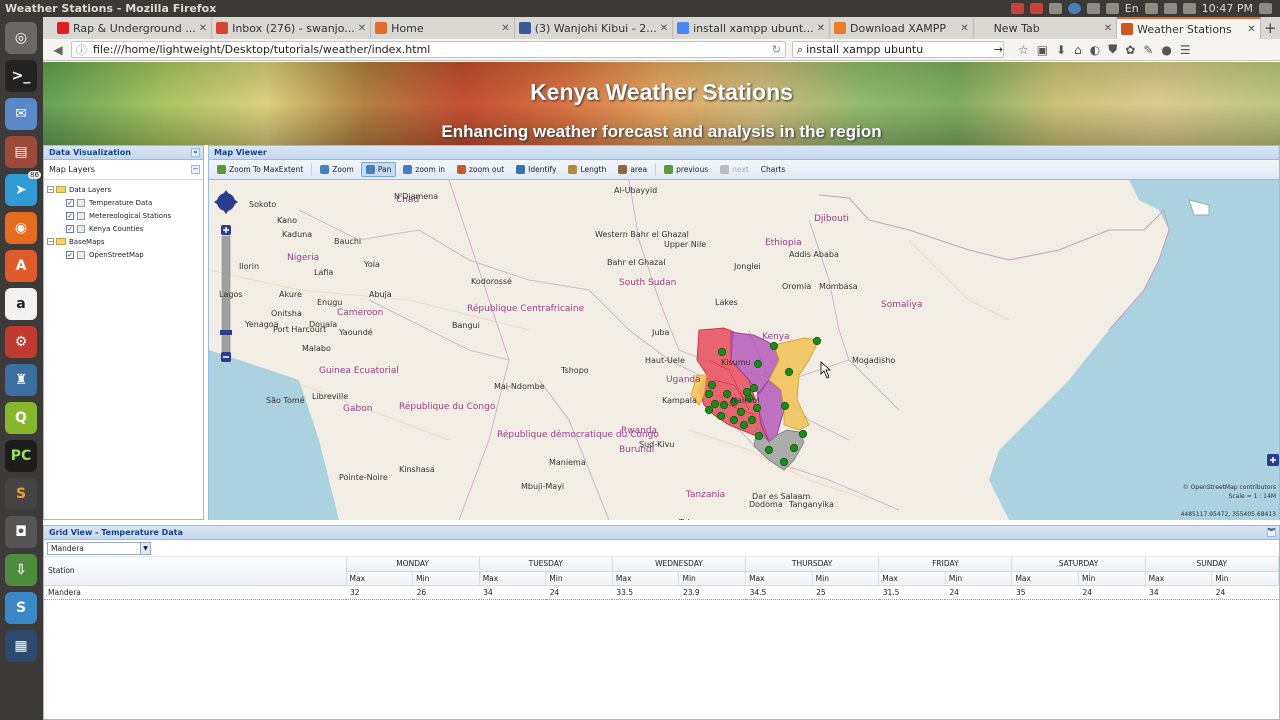  What do you see at coordinates (123, 202) in the screenshot?
I see `tree-node-temperature-data: ✓ Temperature Data` at bounding box center [123, 202].